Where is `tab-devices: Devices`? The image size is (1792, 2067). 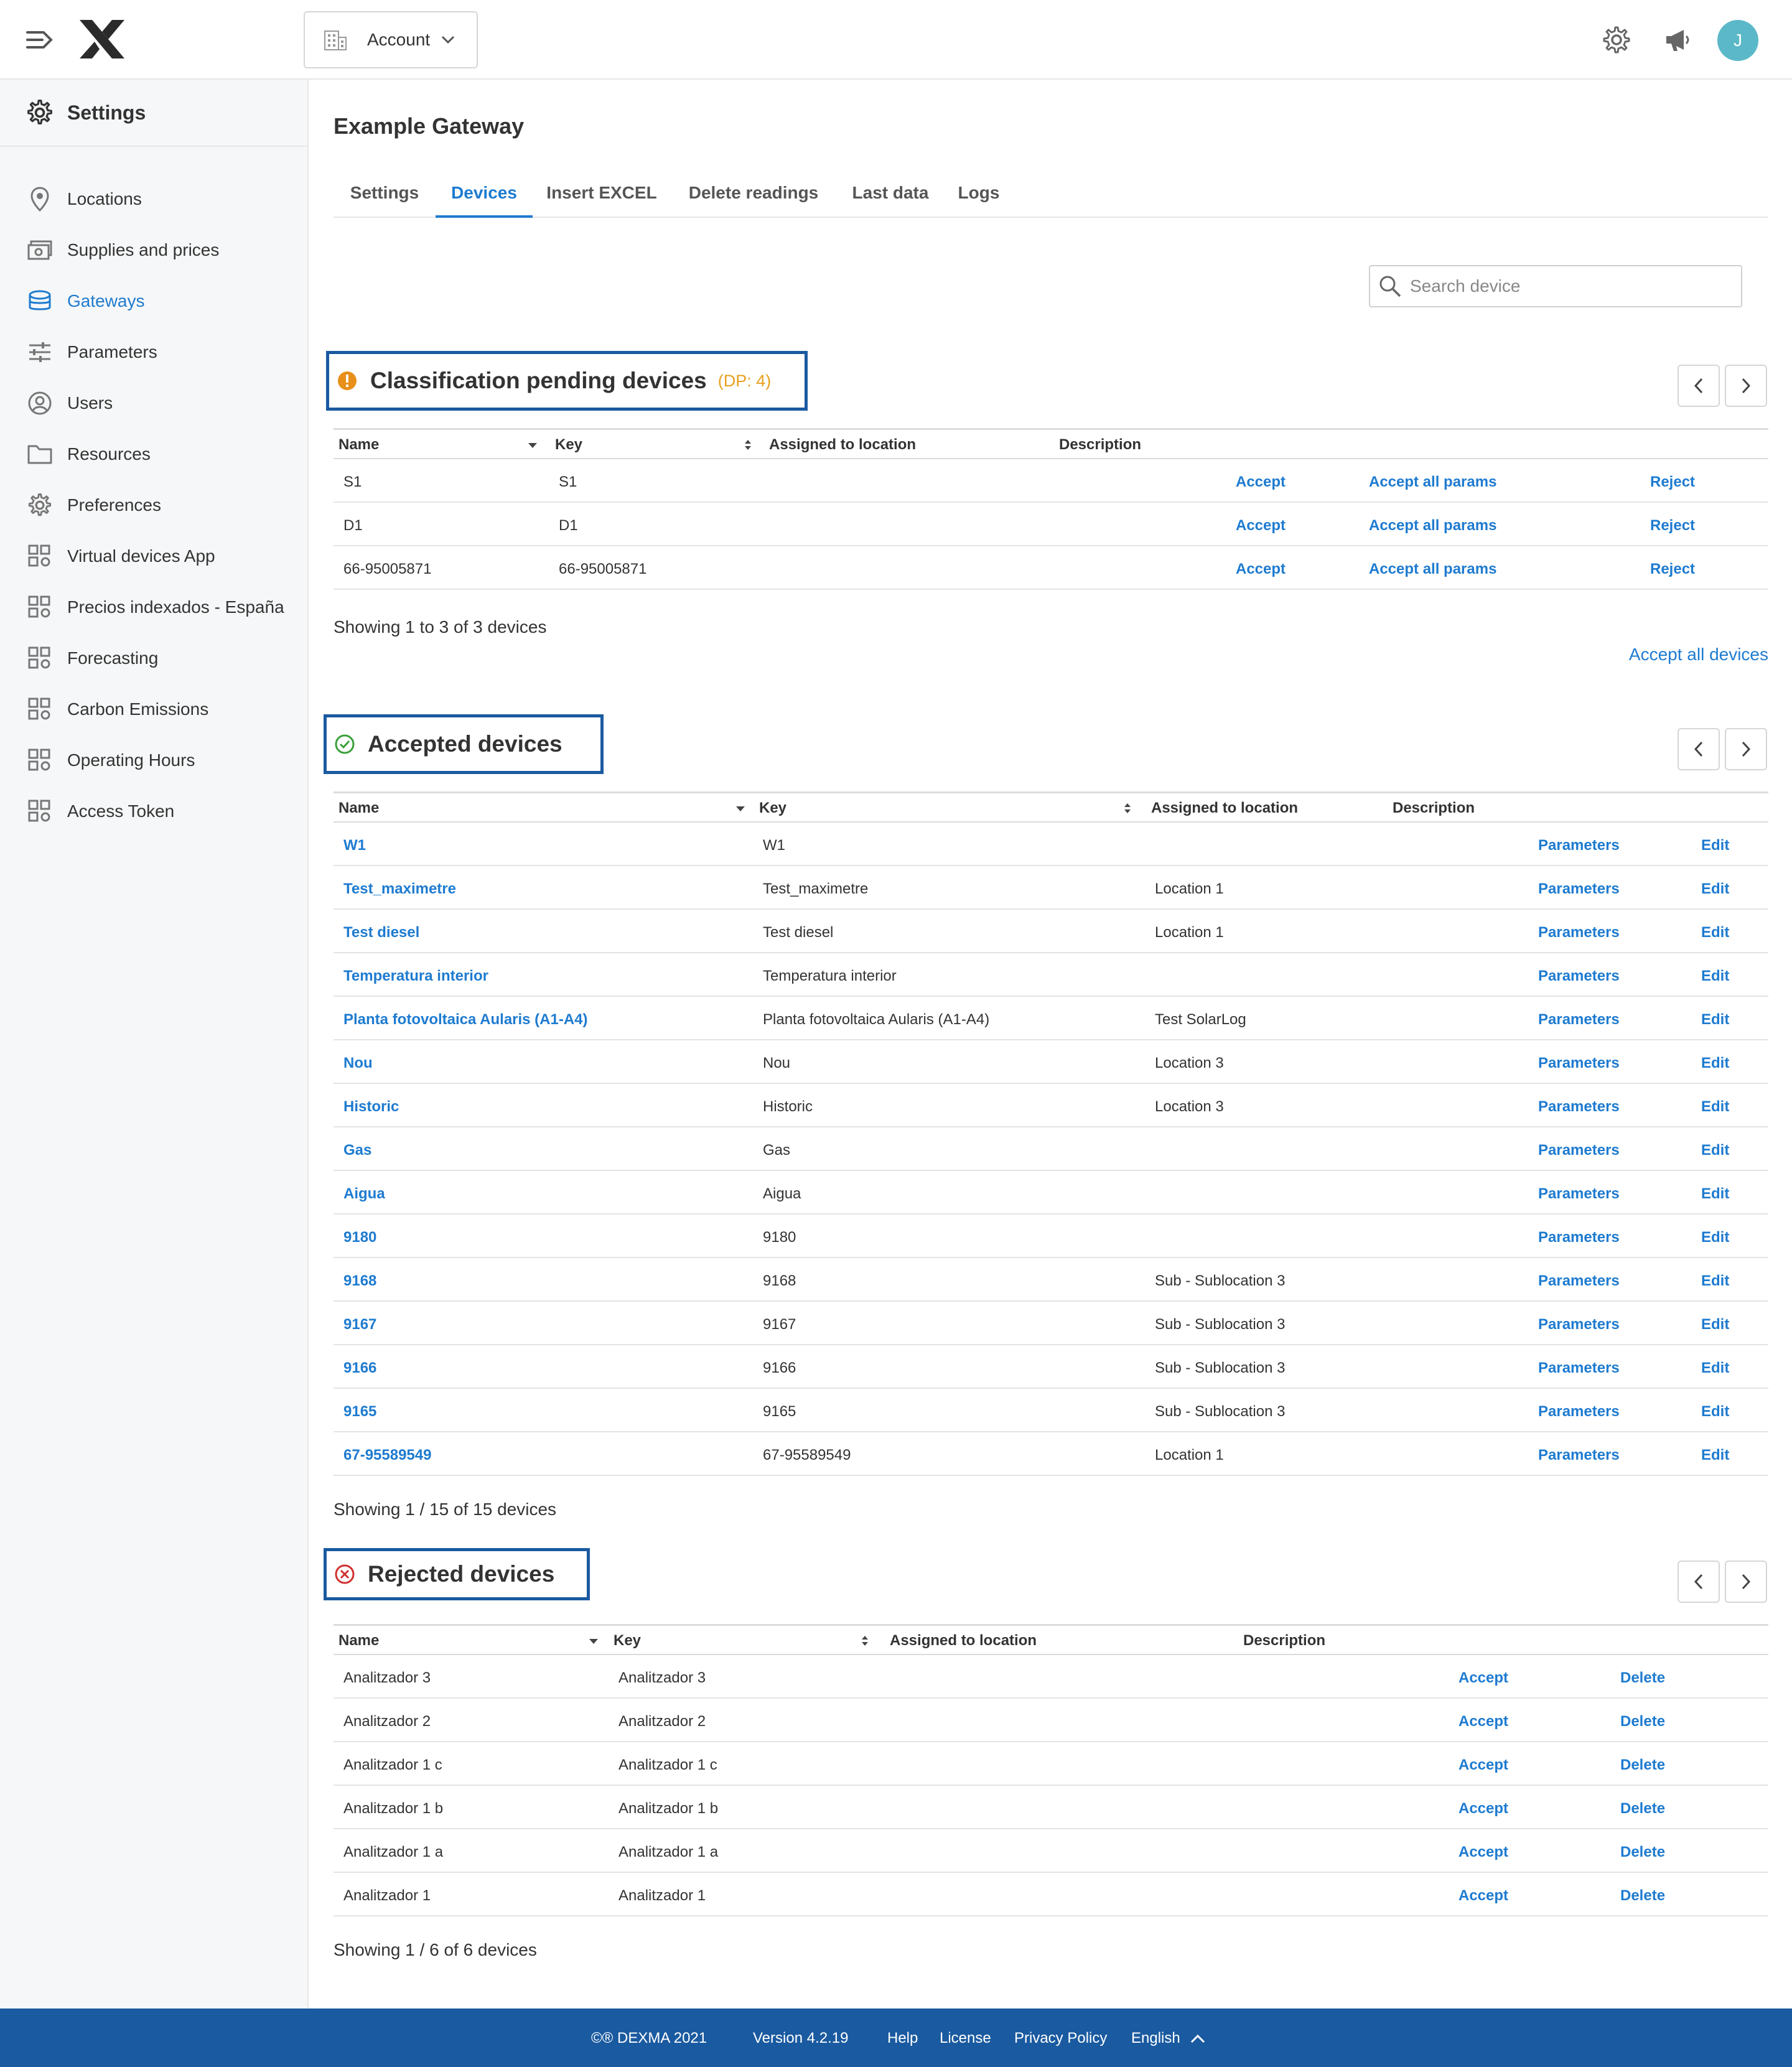 tab-devices: Devices is located at coordinates (485, 195).